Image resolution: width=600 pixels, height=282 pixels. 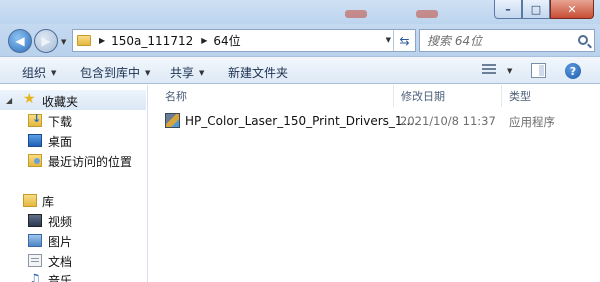 What do you see at coordinates (35, 277) in the screenshot?
I see `music-icon: ♫` at bounding box center [35, 277].